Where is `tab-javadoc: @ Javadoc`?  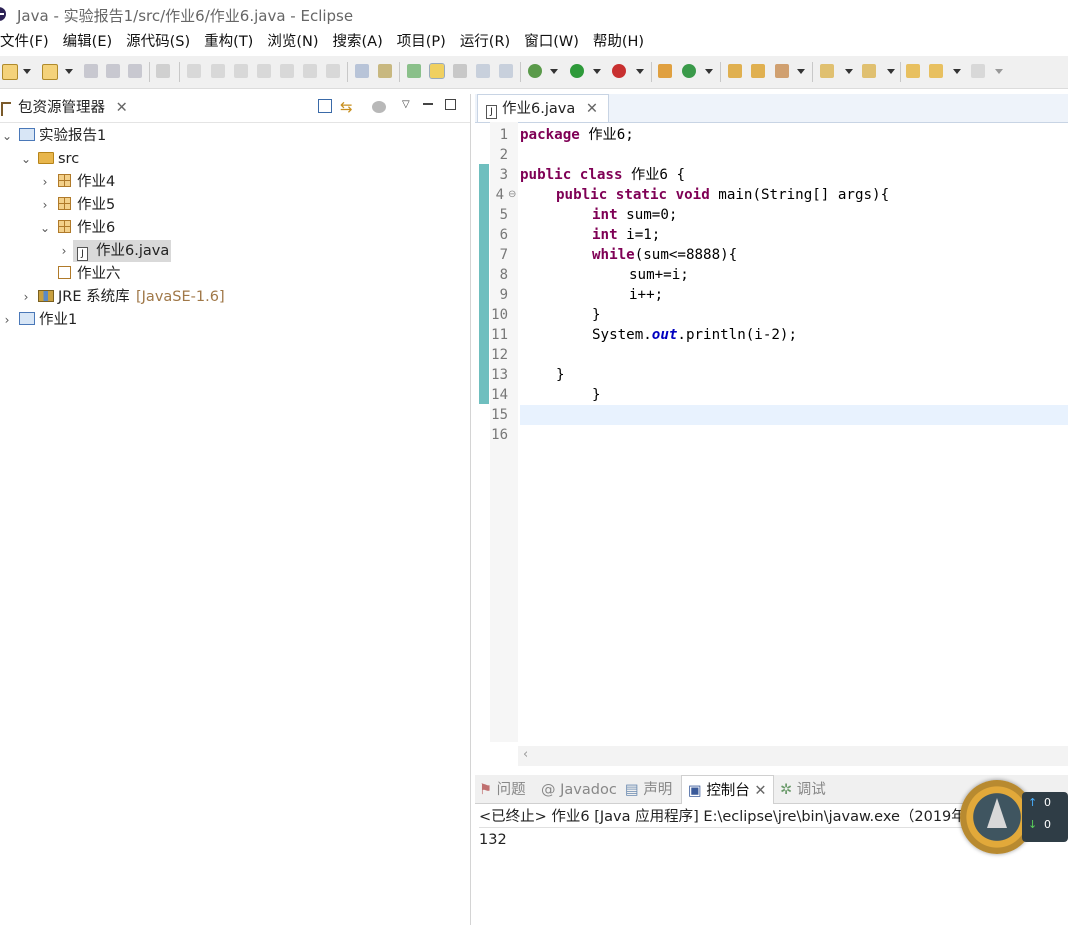
tab-javadoc: @ Javadoc is located at coordinates (579, 789).